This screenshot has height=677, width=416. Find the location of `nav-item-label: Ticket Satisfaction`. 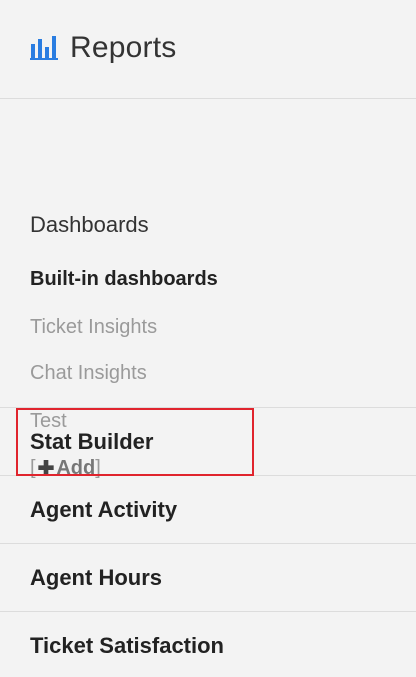

nav-item-label: Ticket Satisfaction is located at coordinates (127, 645).